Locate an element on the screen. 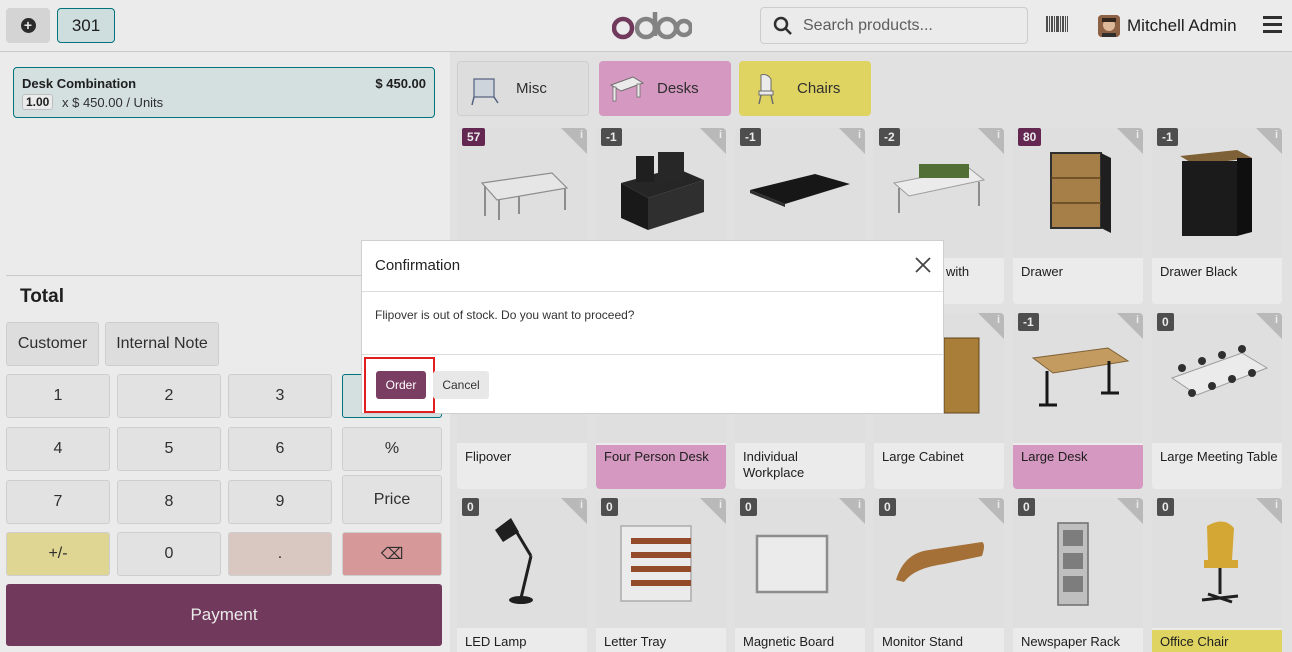 The image size is (1292, 652). close-icon is located at coordinates (923, 265).